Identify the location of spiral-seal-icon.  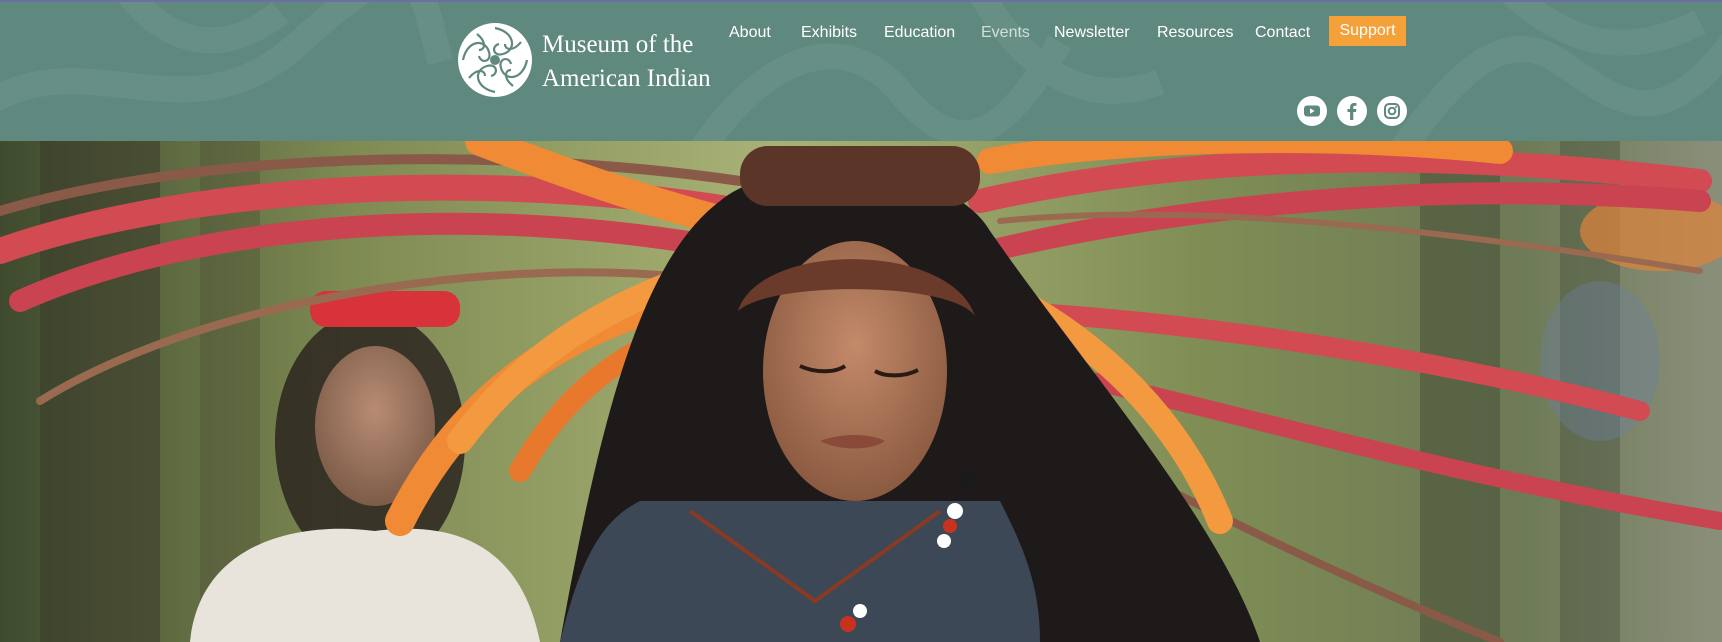
(495, 60).